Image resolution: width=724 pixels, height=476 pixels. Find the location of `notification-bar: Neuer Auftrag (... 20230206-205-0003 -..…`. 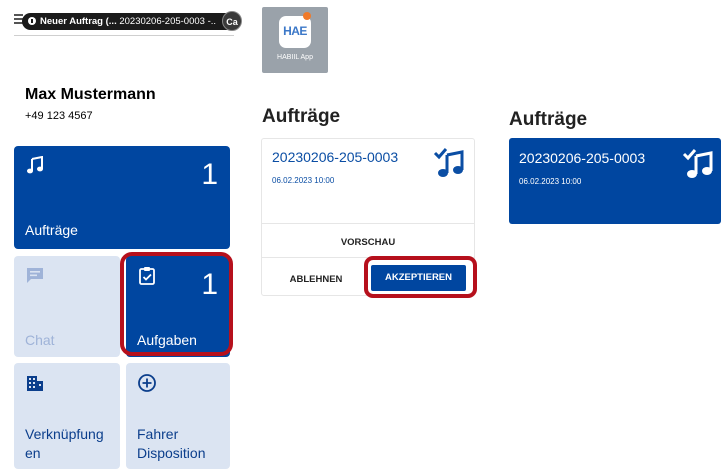

notification-bar: Neuer Auftrag (... 20230206-205-0003 -..… is located at coordinates (128, 23).